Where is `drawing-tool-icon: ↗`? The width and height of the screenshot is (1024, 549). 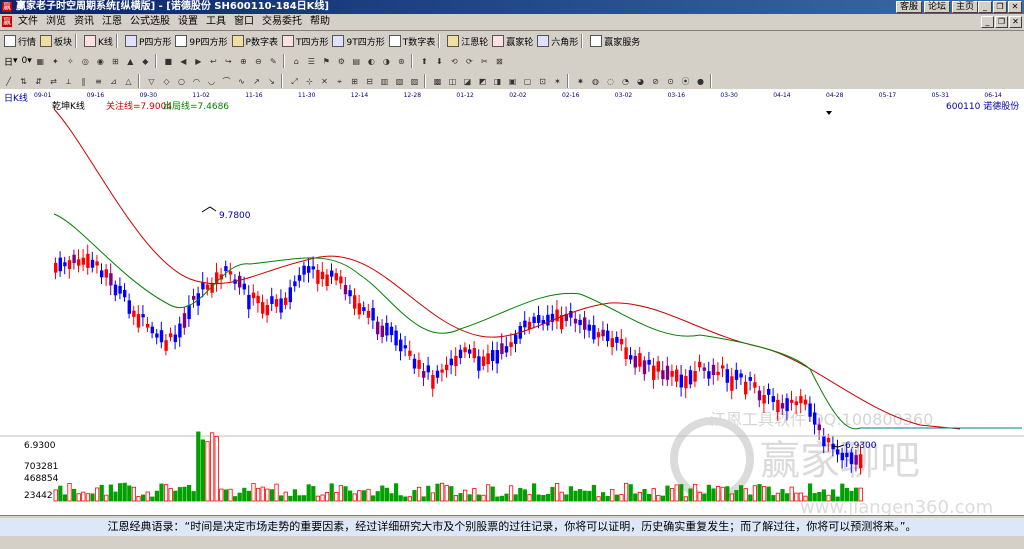
drawing-tool-icon: ↗ is located at coordinates (256, 81).